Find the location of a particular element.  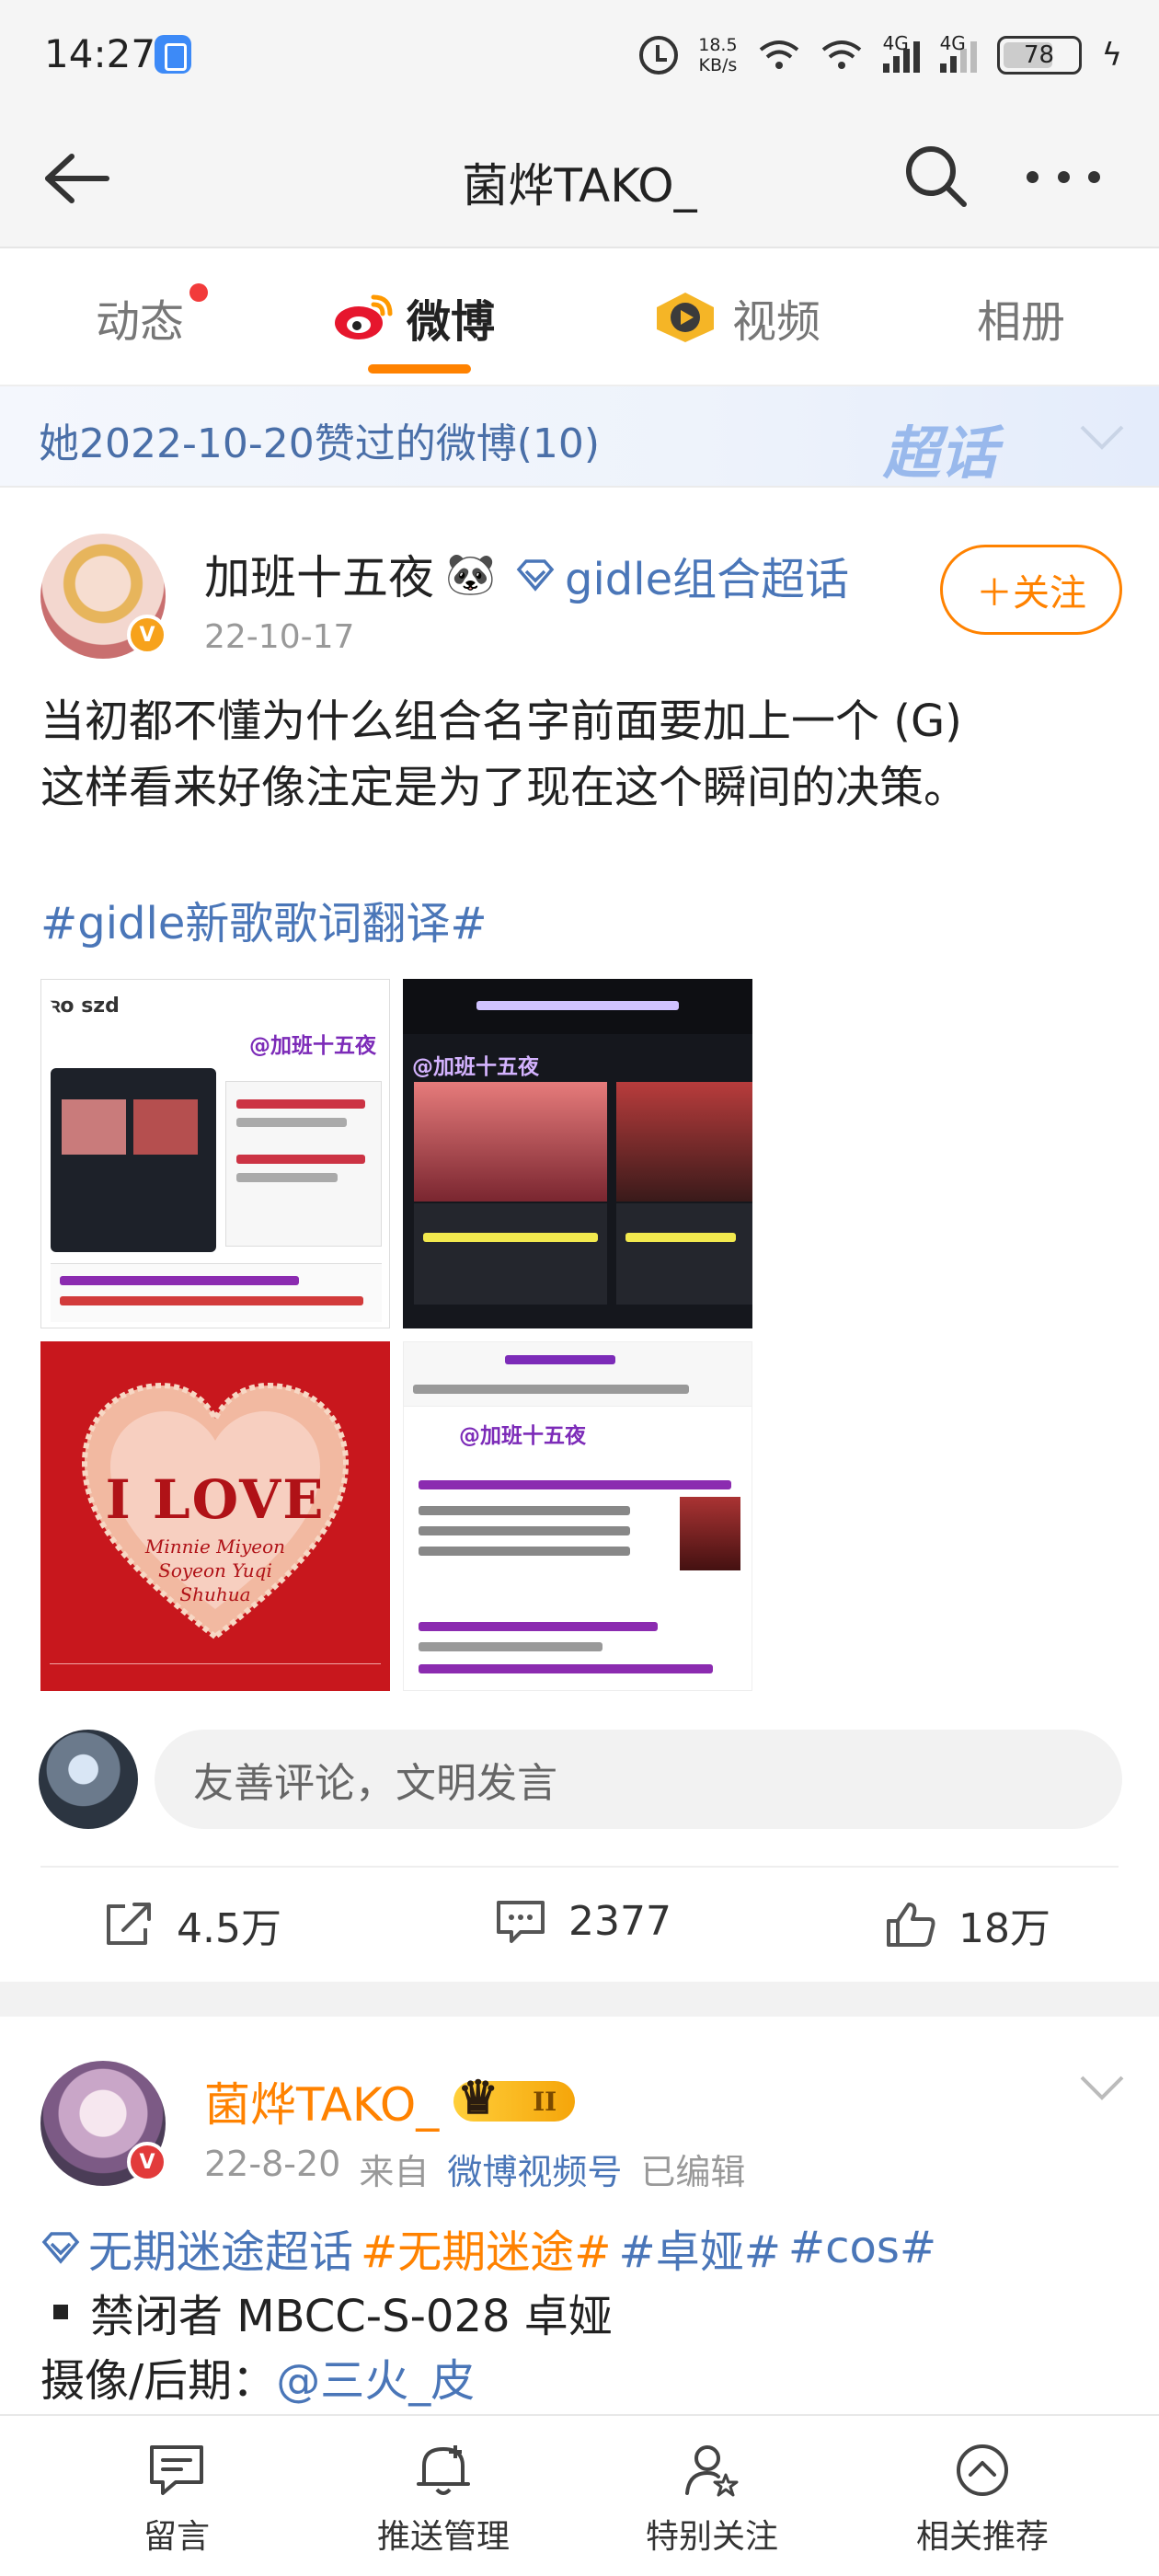

chevron-up-circle-icon is located at coordinates (982, 2470).